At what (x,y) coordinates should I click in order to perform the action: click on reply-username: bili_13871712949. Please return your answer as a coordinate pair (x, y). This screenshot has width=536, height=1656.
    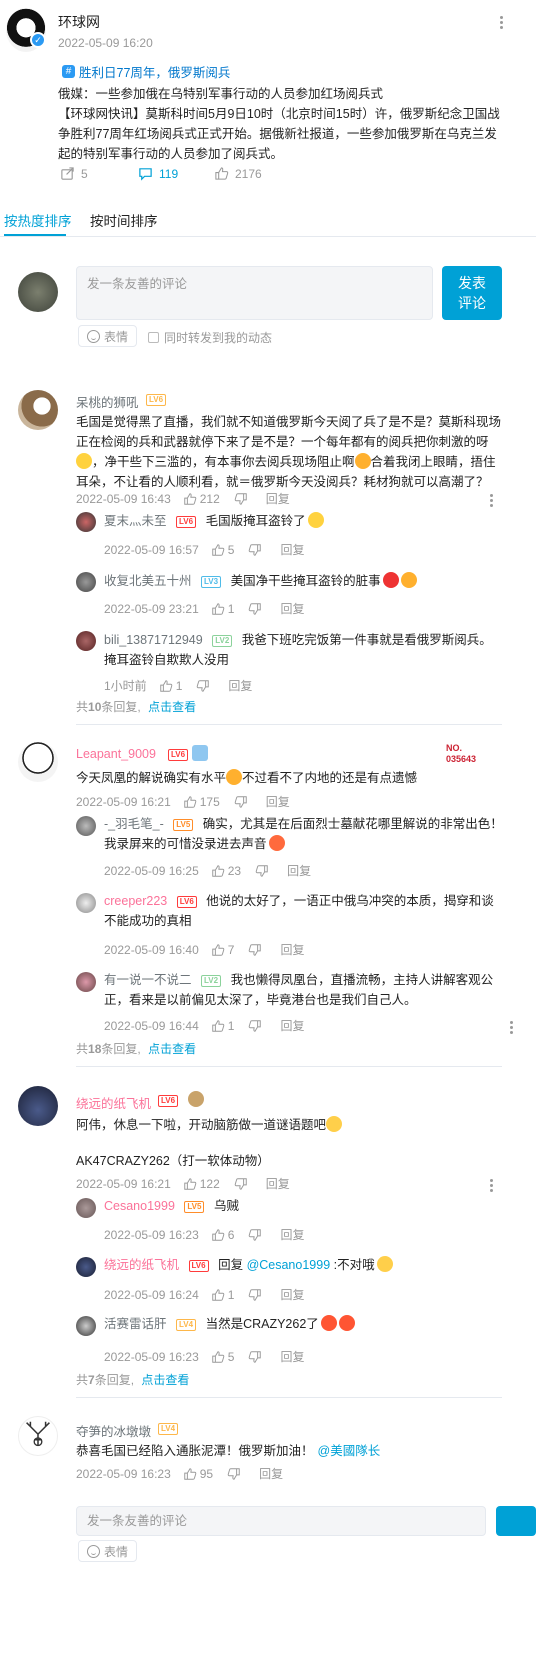
    Looking at the image, I should click on (153, 640).